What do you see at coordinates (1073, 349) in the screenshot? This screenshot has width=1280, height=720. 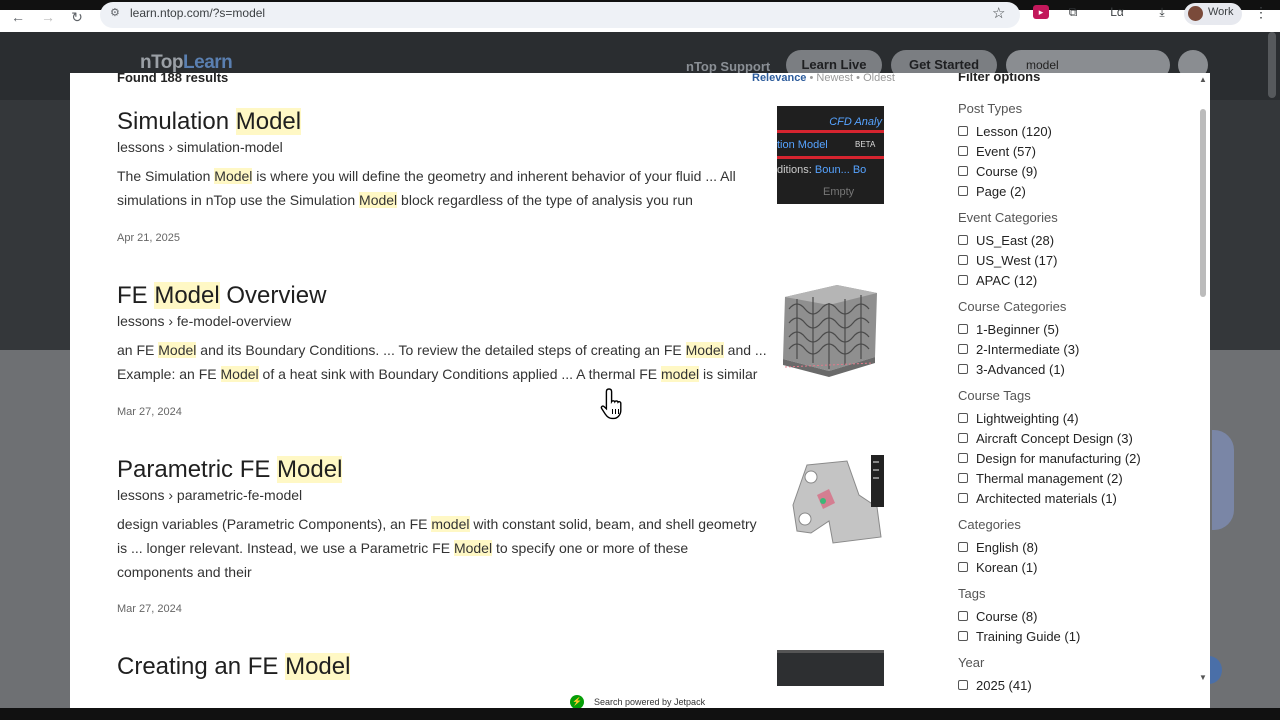 I see `filter-option: 2-Intermediate (3)` at bounding box center [1073, 349].